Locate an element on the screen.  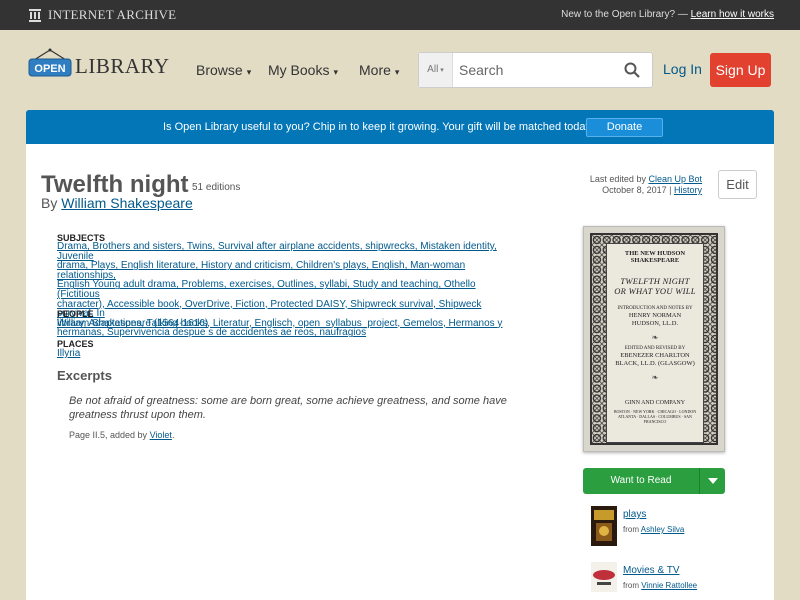
cover-publisher: GINN AND COMPANY is located at coordinates (655, 403).